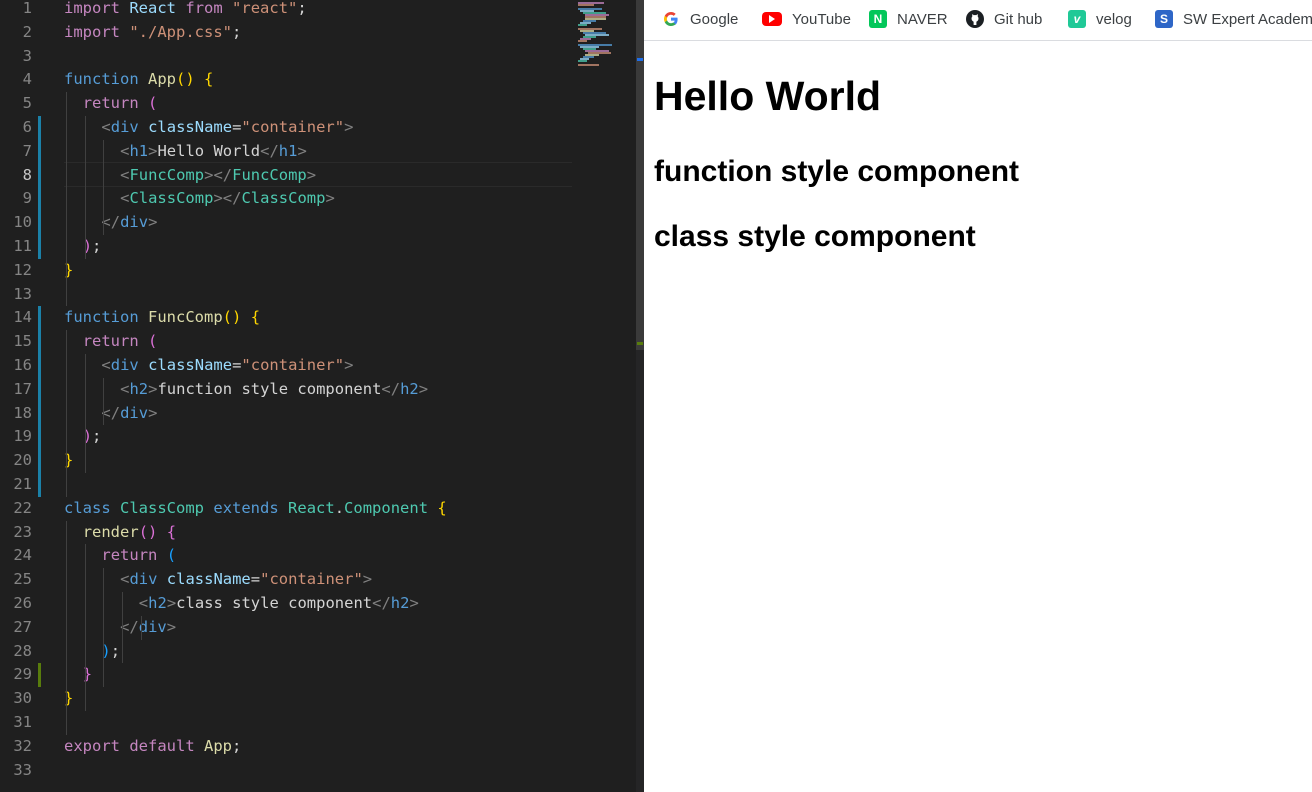 This screenshot has width=1312, height=792. I want to click on code-token: export, so click(92, 745).